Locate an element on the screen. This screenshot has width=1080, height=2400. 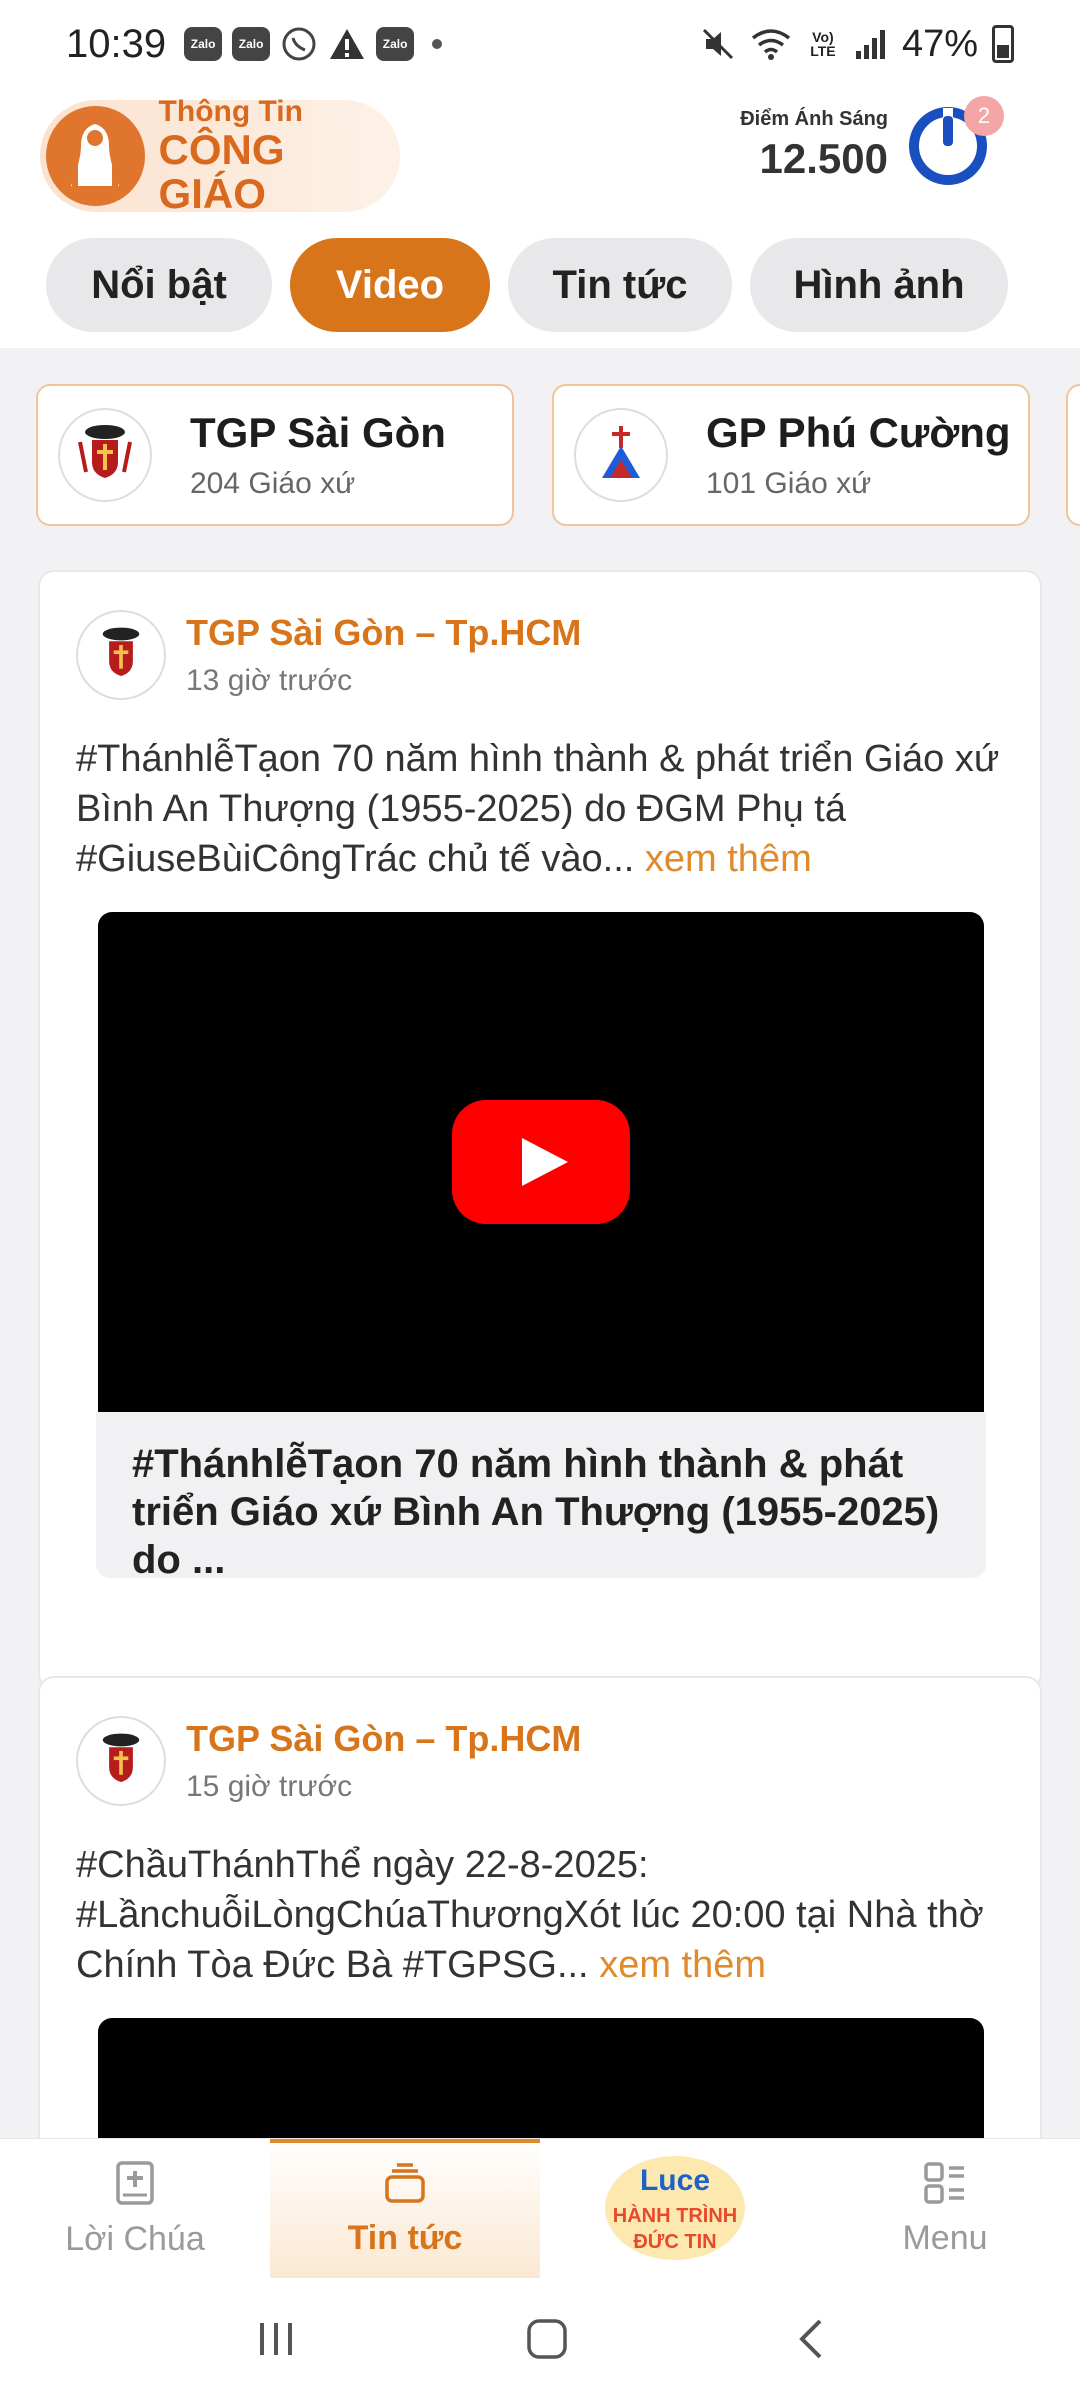
mute-icon is located at coordinates (717, 44).